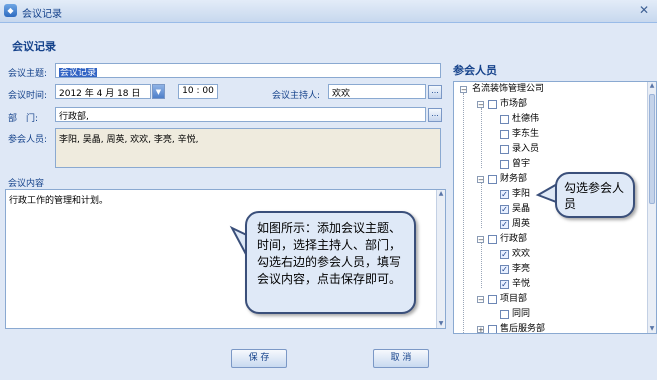  I want to click on save-button: 保 存, so click(259, 358).